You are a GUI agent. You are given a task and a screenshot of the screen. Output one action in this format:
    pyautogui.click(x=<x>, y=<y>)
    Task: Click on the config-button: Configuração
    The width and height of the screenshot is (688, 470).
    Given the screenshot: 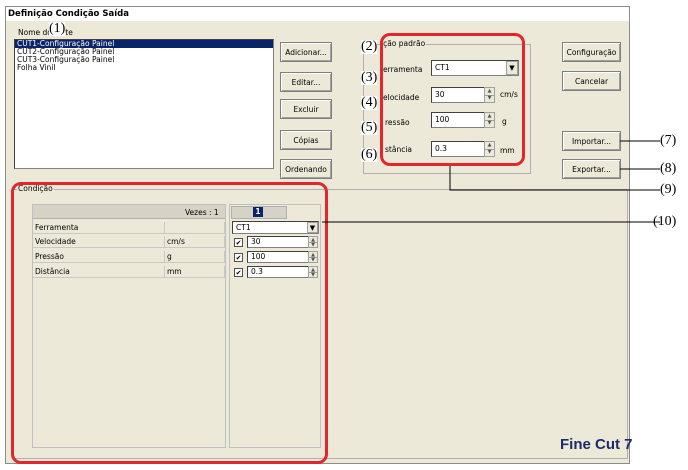 What is the action you would take?
    pyautogui.click(x=591, y=52)
    